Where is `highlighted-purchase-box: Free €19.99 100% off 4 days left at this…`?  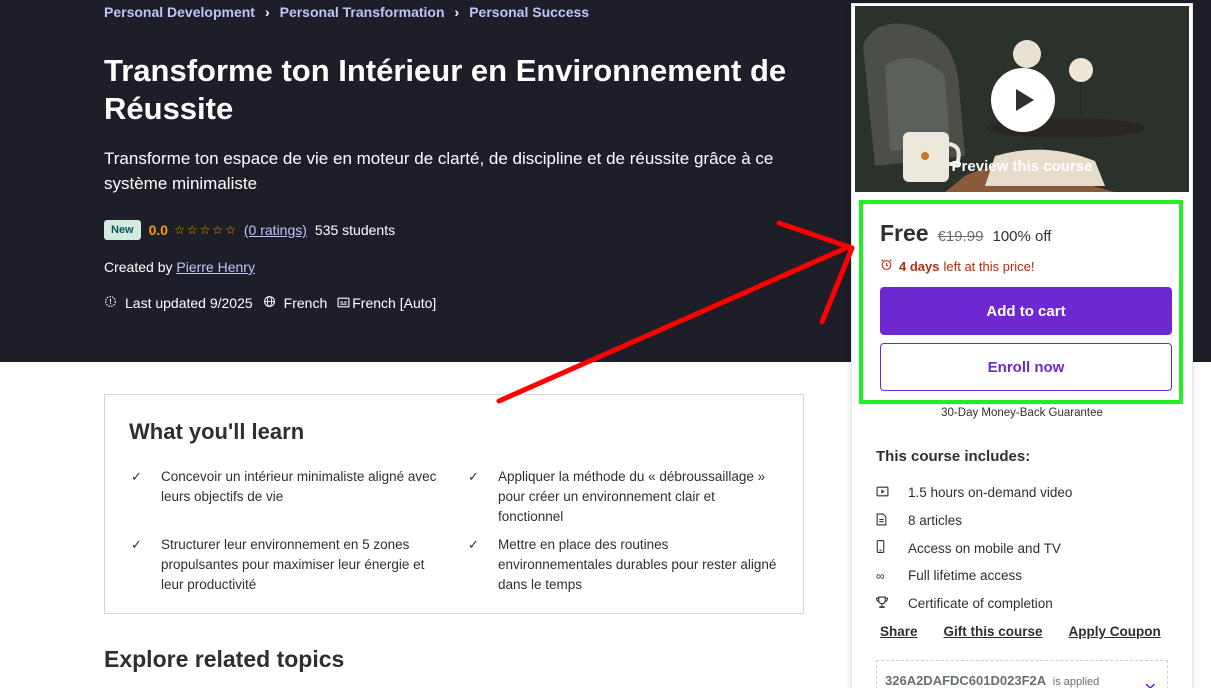
highlighted-purchase-box: Free €19.99 100% off 4 days left at this… is located at coordinates (1021, 302).